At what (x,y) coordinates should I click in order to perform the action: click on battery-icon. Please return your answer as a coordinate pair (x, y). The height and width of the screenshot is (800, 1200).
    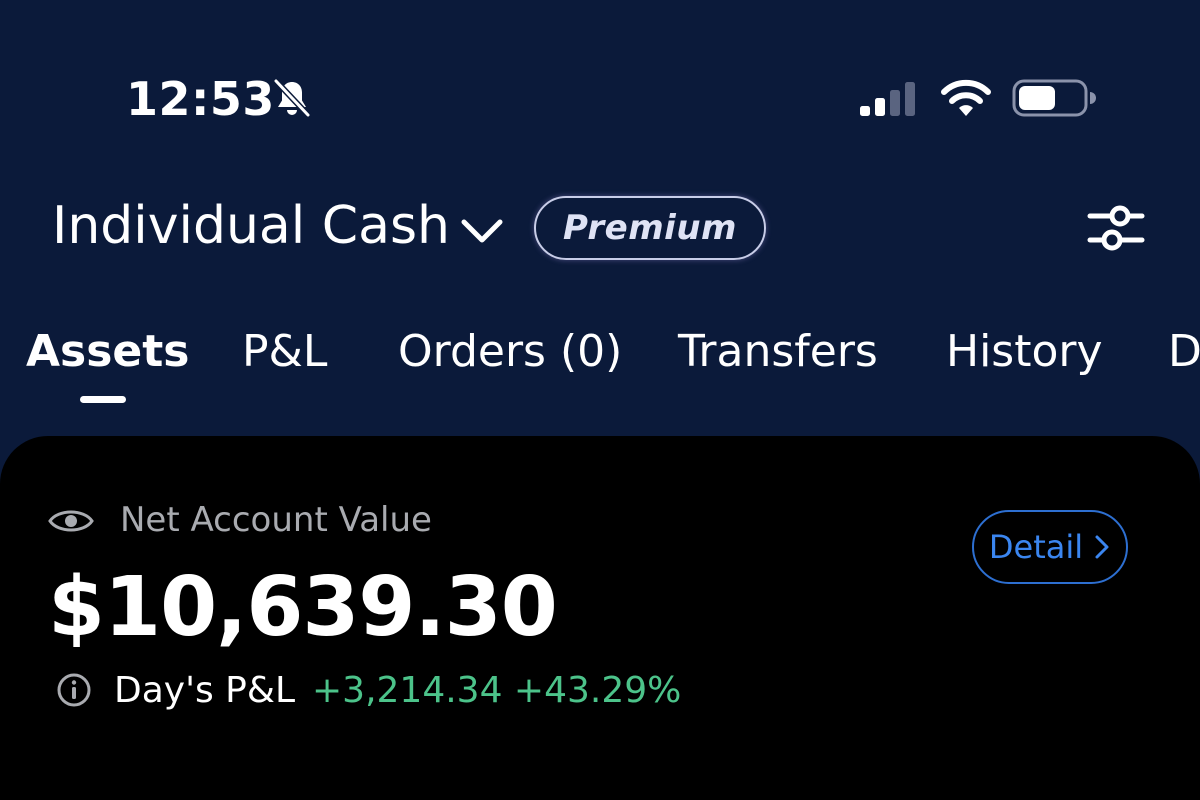
    Looking at the image, I should click on (1054, 98).